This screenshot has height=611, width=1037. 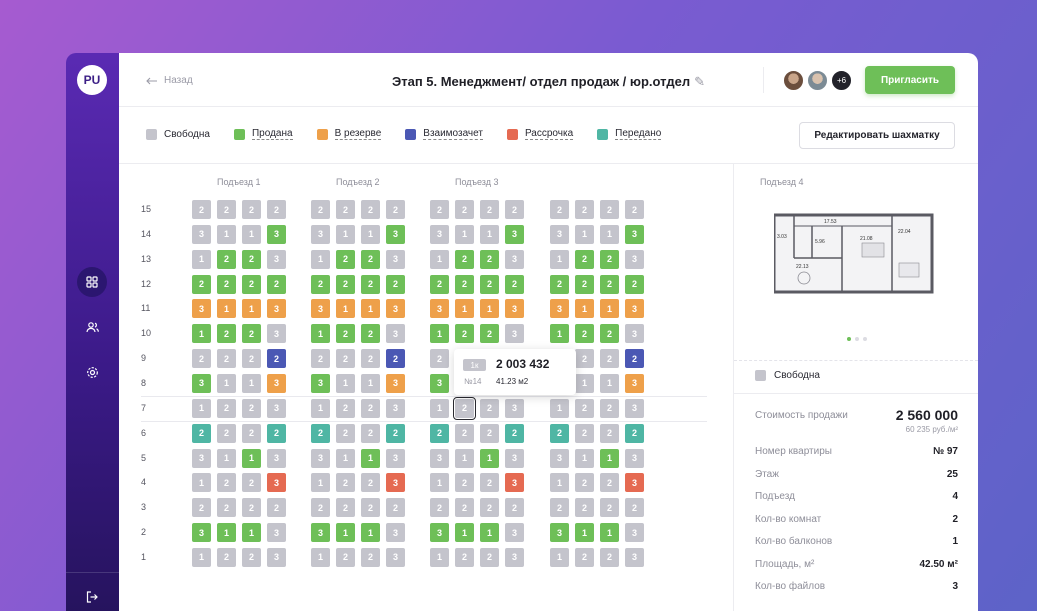 What do you see at coordinates (92, 282) in the screenshot?
I see `dashboard-icon` at bounding box center [92, 282].